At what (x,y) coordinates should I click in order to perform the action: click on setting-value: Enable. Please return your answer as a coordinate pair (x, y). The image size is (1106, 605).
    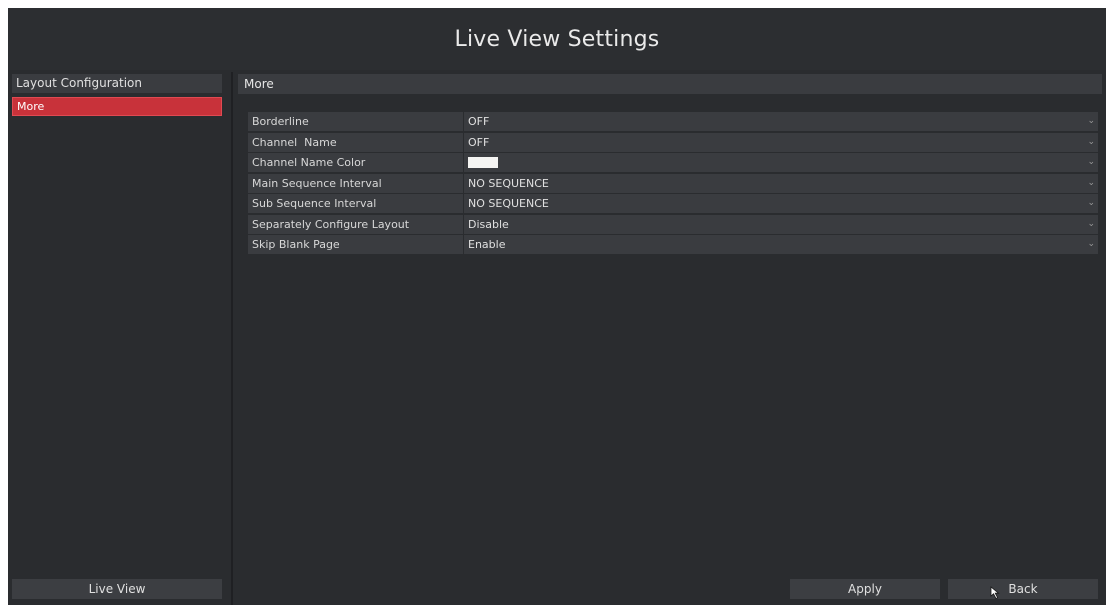
    Looking at the image, I should click on (487, 244).